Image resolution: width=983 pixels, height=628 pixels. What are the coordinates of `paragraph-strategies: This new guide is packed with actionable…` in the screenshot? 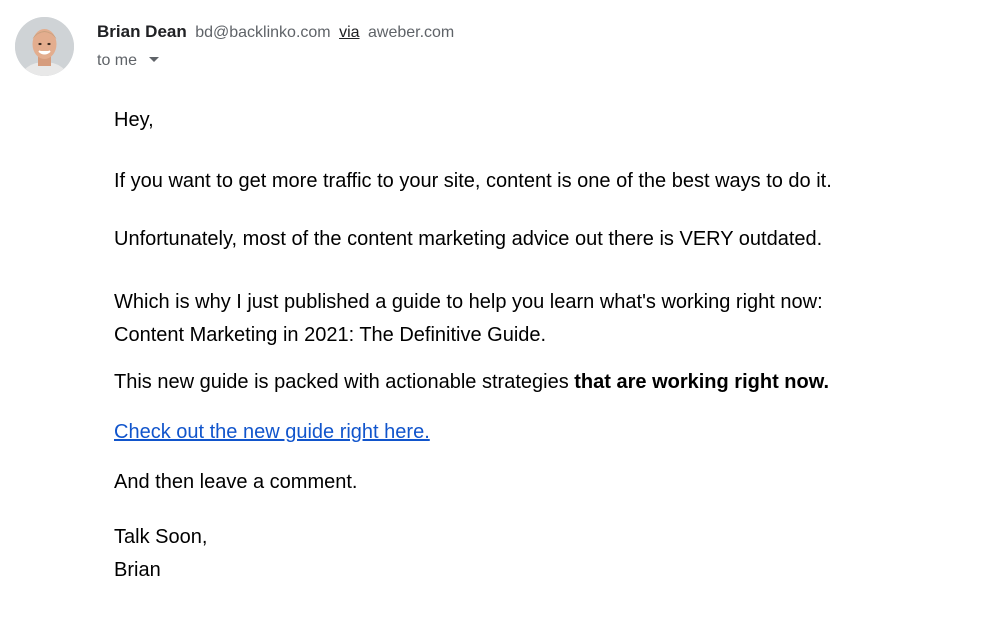 It's located at (471, 382).